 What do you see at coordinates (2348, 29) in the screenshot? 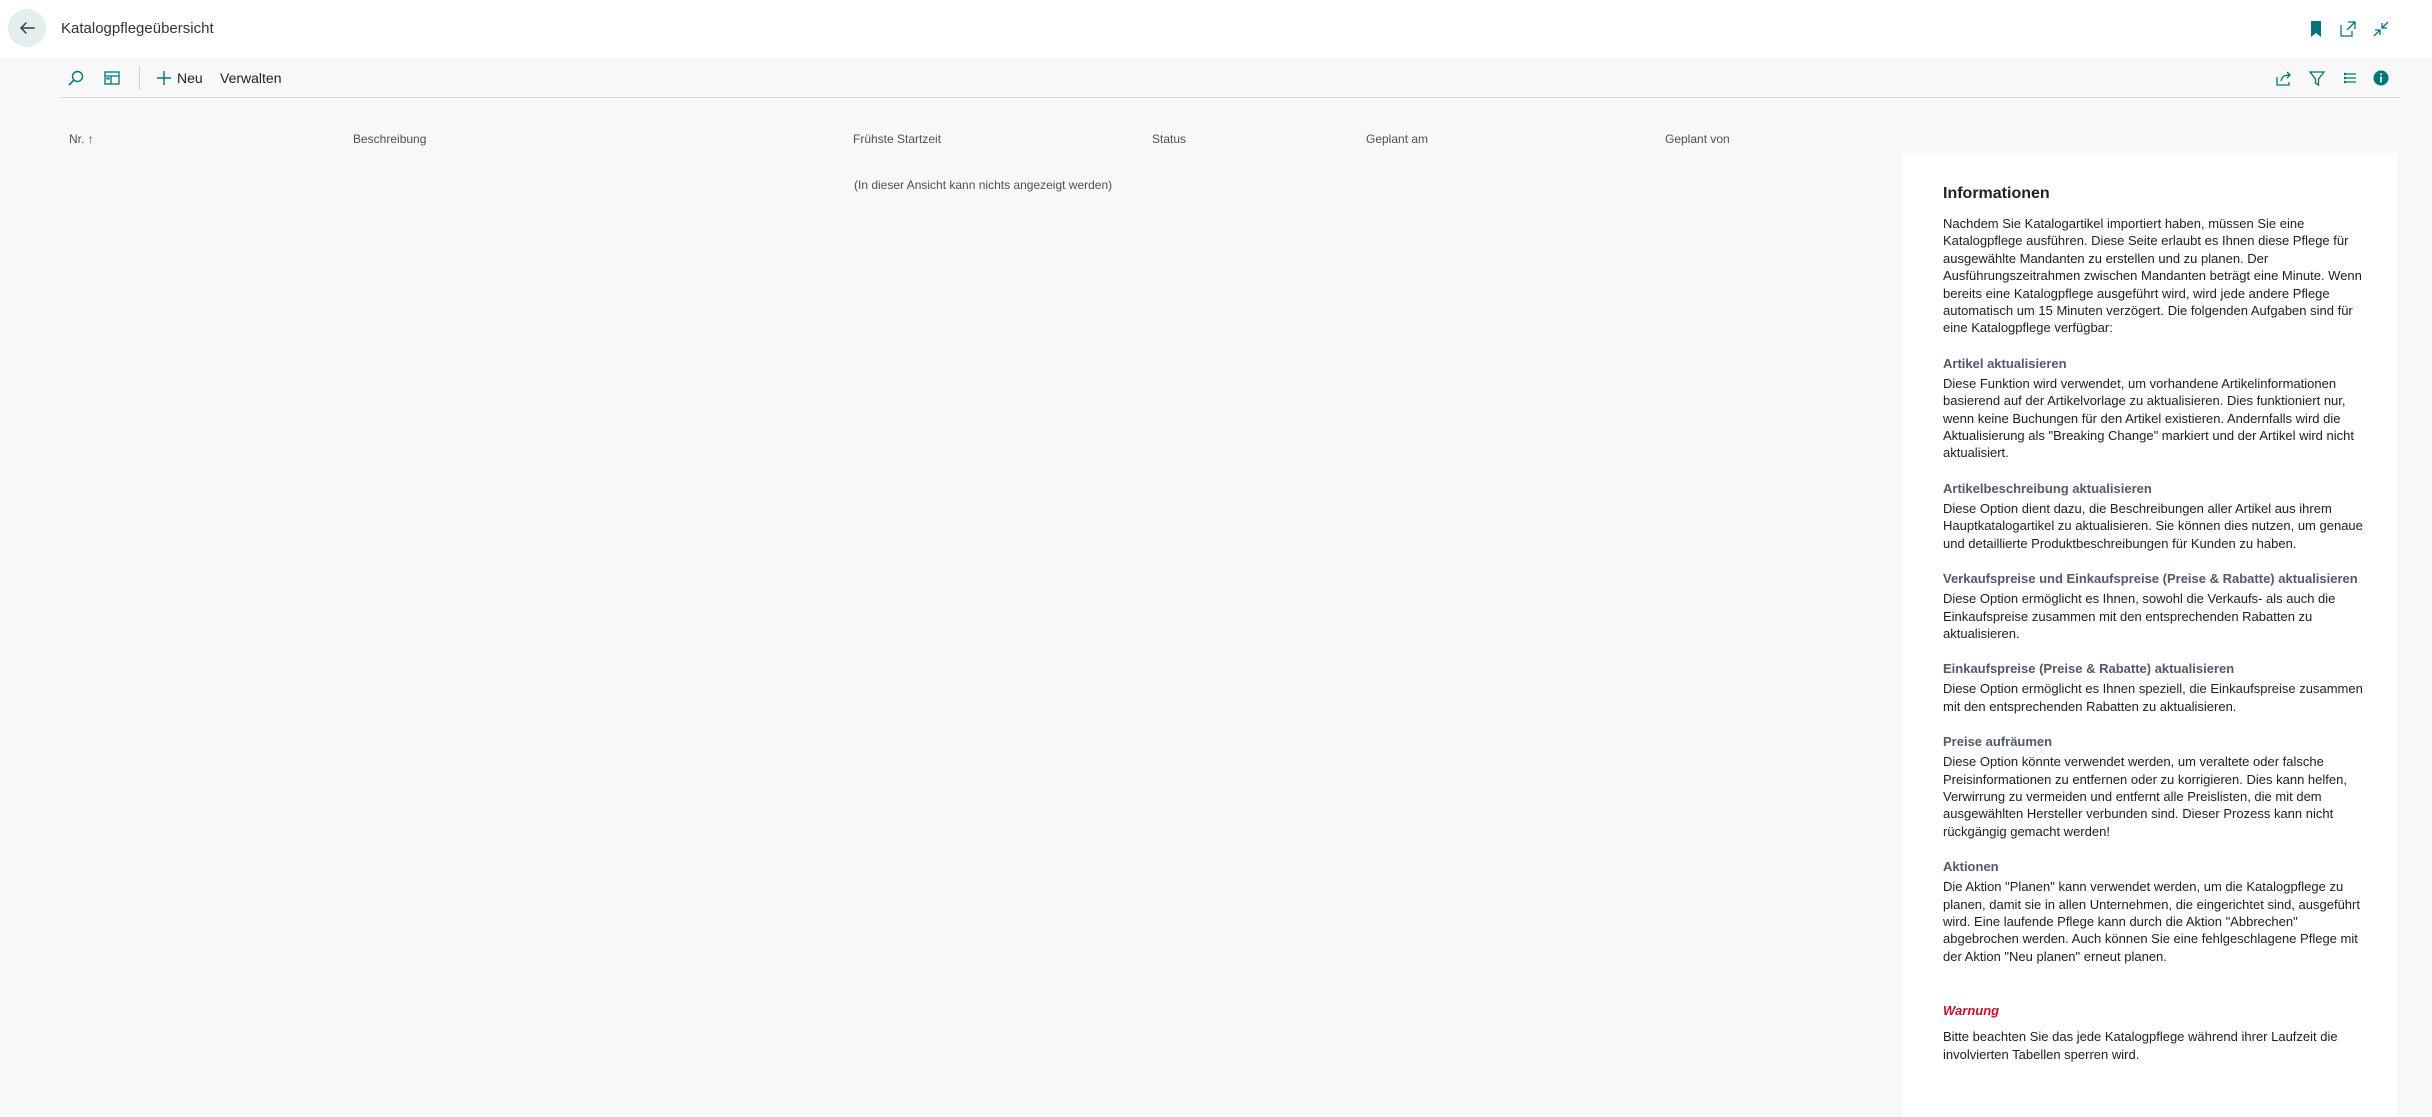
I see `open-new-window-icon` at bounding box center [2348, 29].